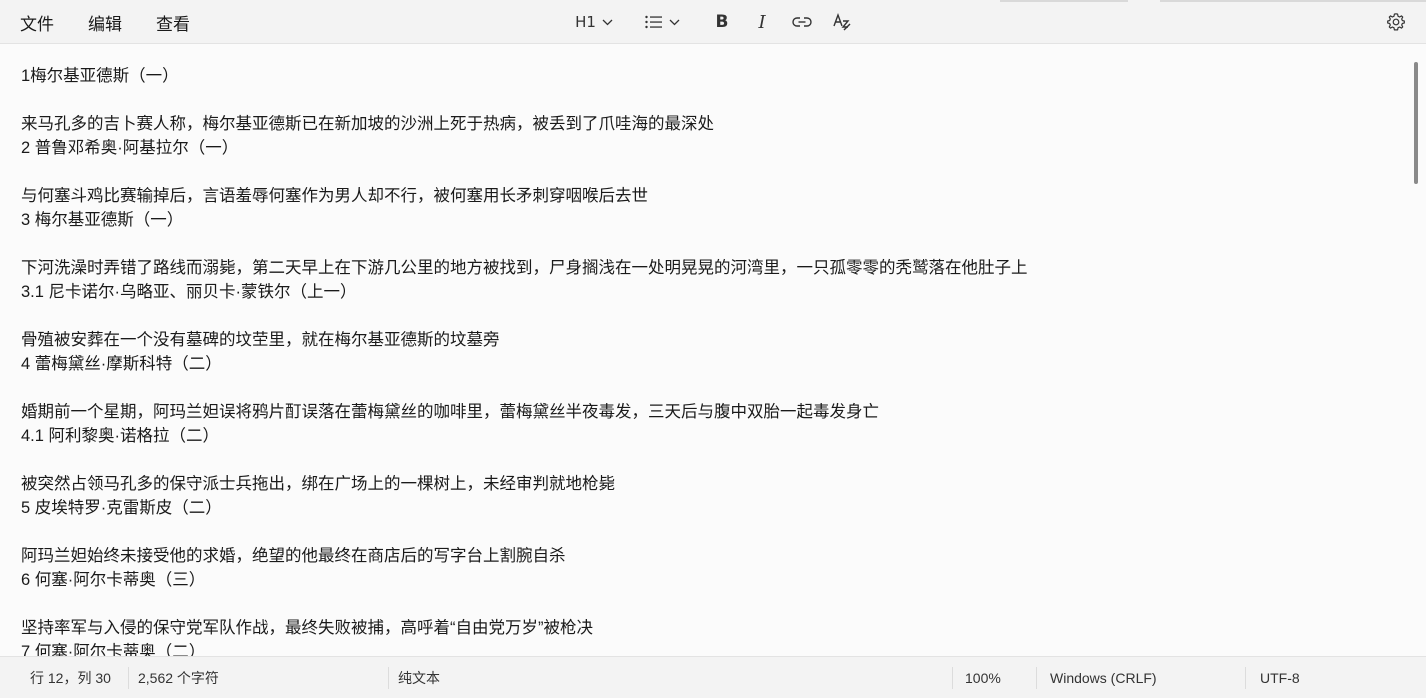 This screenshot has height=698, width=1426. I want to click on menu-file: 文件, so click(37, 22).